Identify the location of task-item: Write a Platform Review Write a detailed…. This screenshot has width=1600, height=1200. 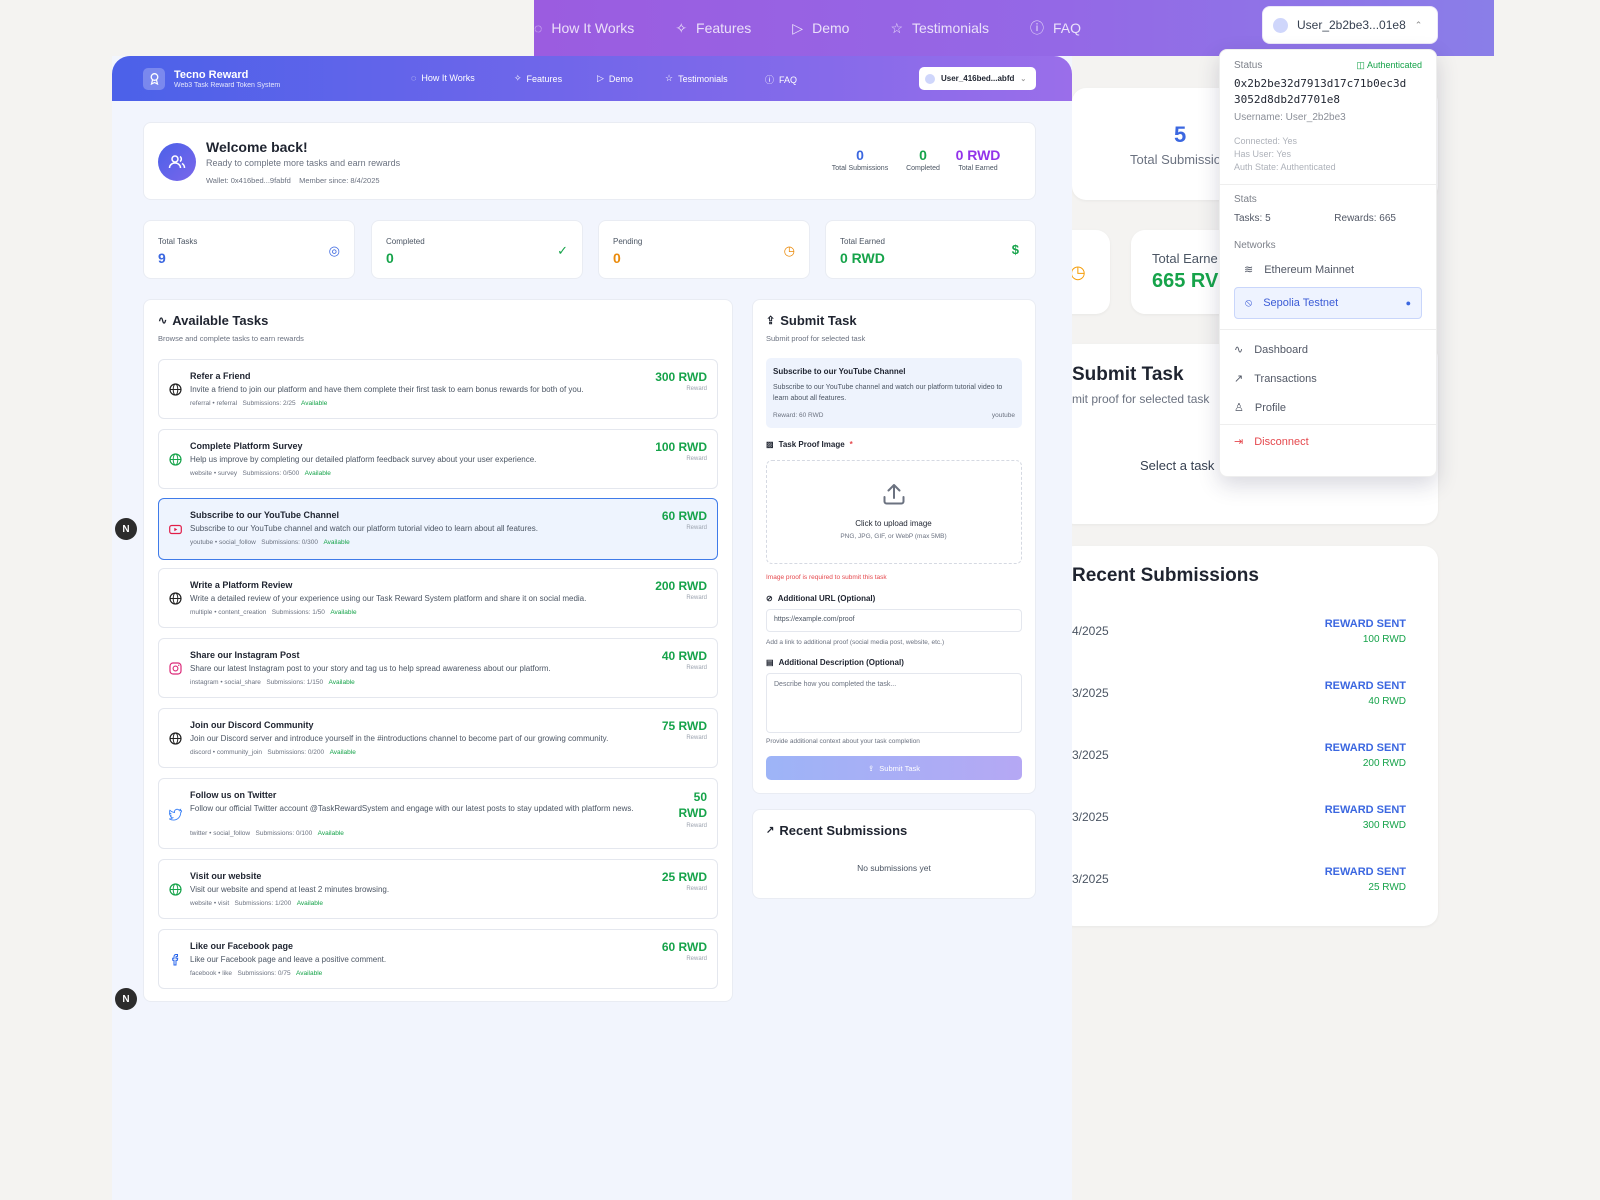
(438, 598).